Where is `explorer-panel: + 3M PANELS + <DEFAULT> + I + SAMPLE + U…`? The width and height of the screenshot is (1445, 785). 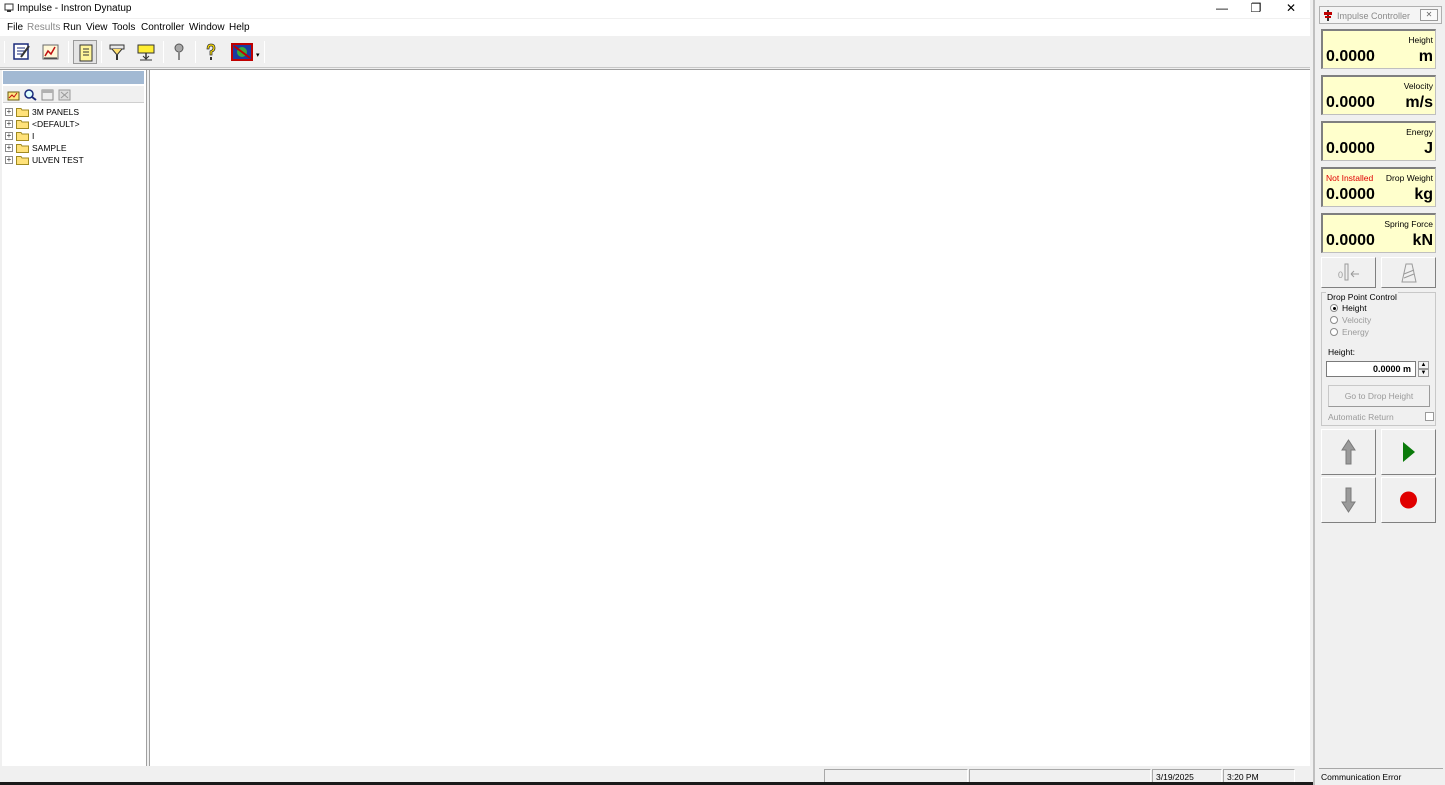
explorer-panel: + 3M PANELS + <DEFAULT> + I + SAMPLE + U… is located at coordinates (74, 418).